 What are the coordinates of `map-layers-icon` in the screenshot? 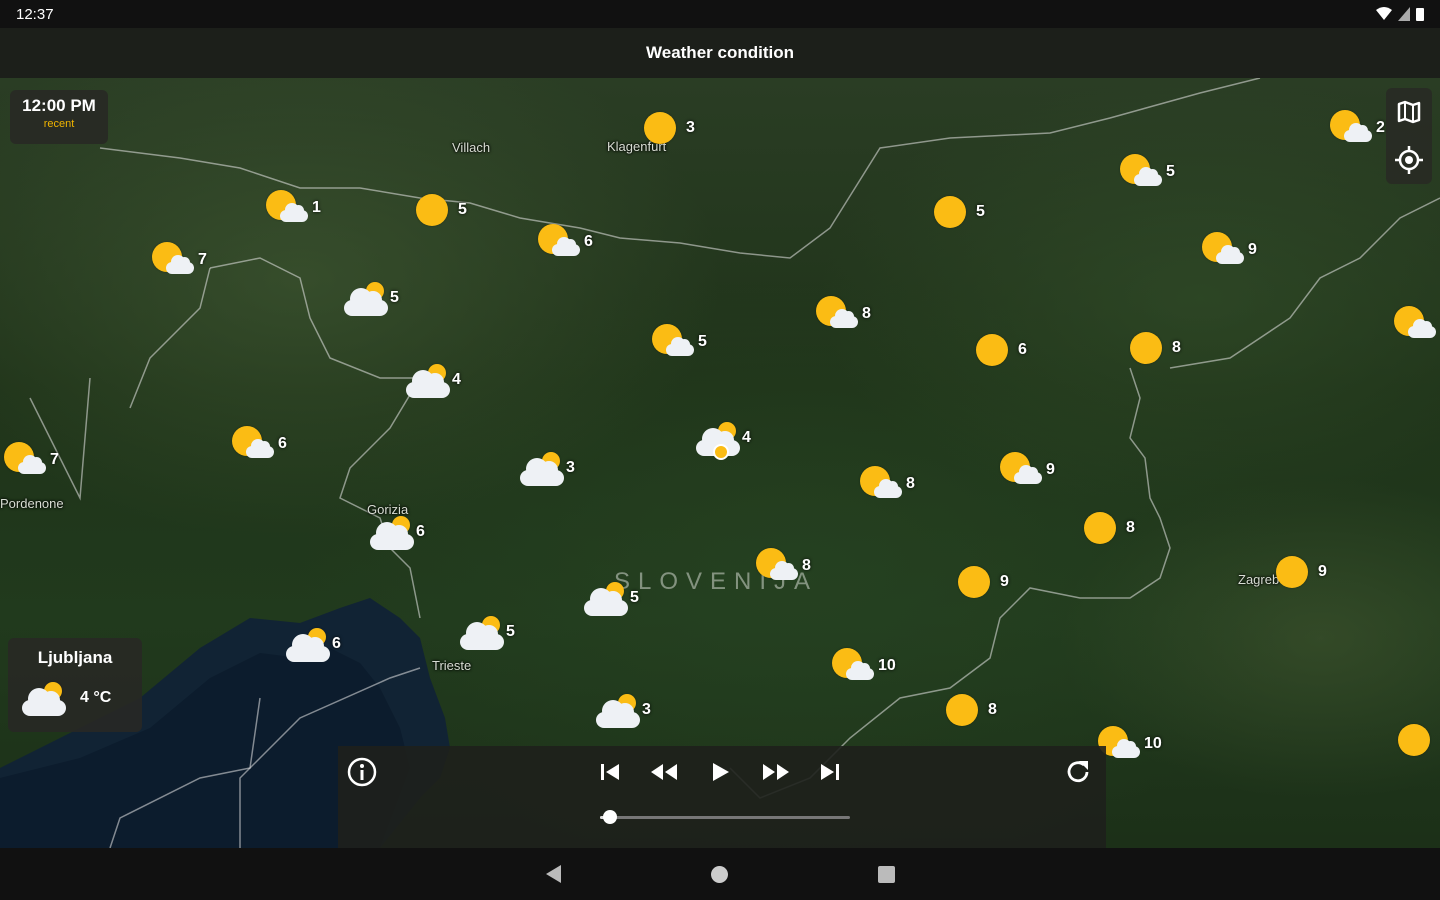 It's located at (1409, 112).